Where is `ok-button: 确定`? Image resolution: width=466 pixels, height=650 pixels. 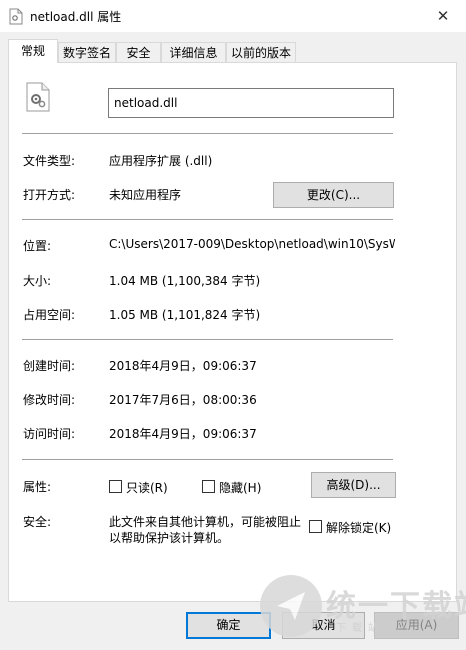
ok-button: 确定 is located at coordinates (228, 625).